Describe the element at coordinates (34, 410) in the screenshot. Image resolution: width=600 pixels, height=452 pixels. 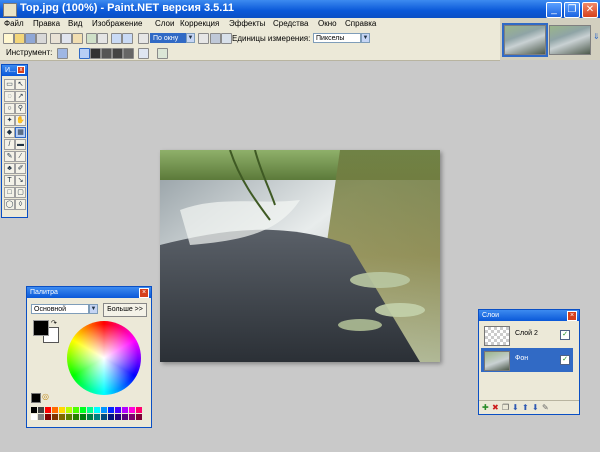
I see `swatch-black` at that location.